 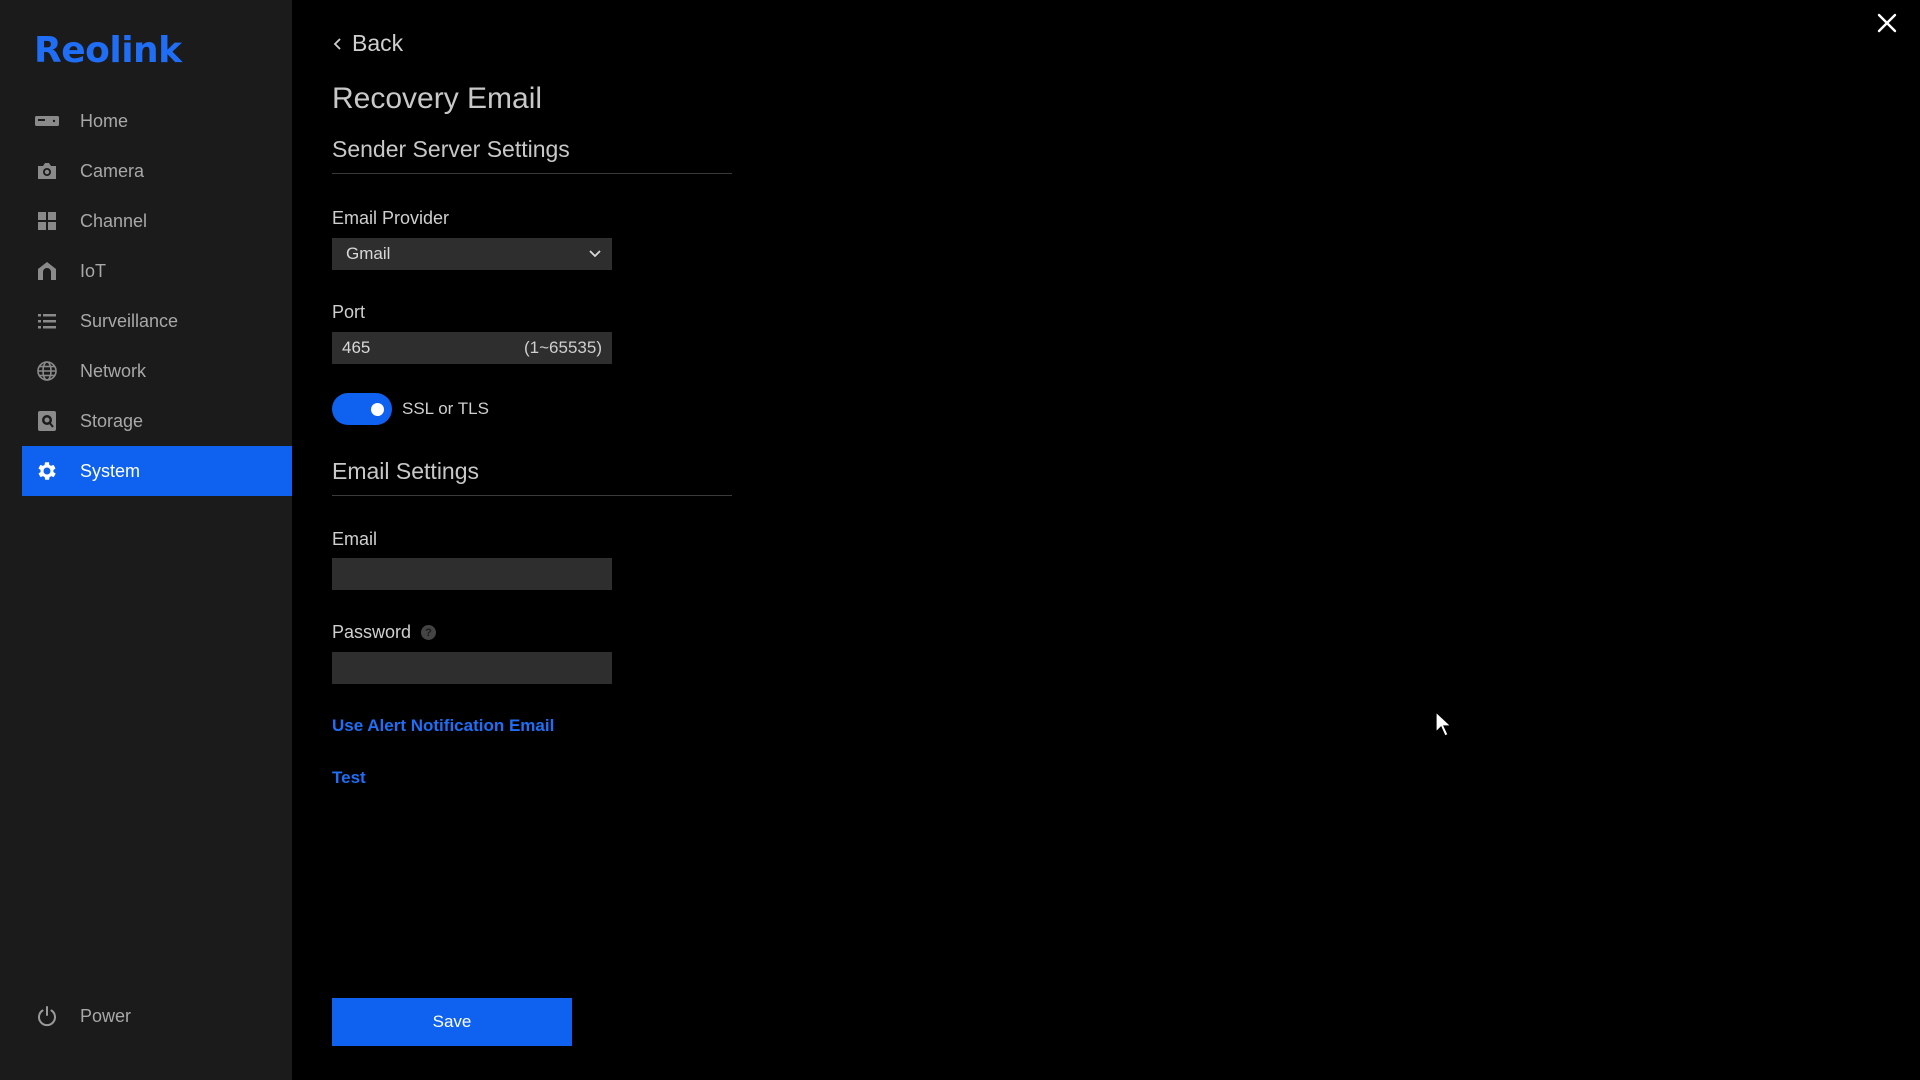 I want to click on password-input, so click(x=472, y=668).